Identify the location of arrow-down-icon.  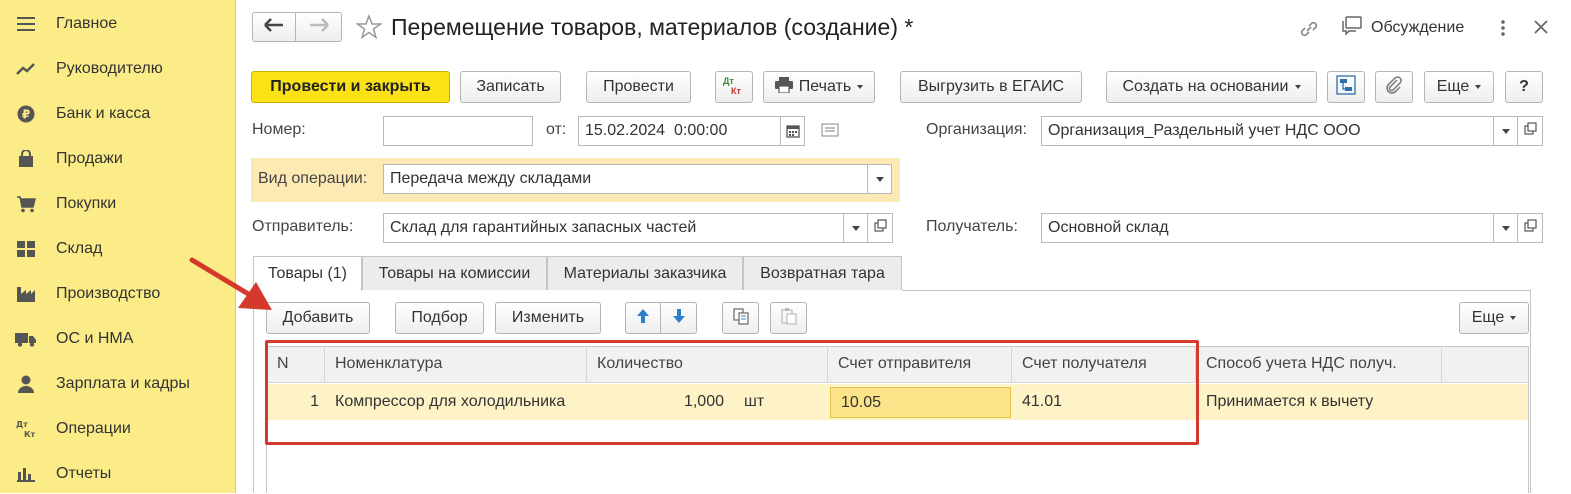
(679, 318).